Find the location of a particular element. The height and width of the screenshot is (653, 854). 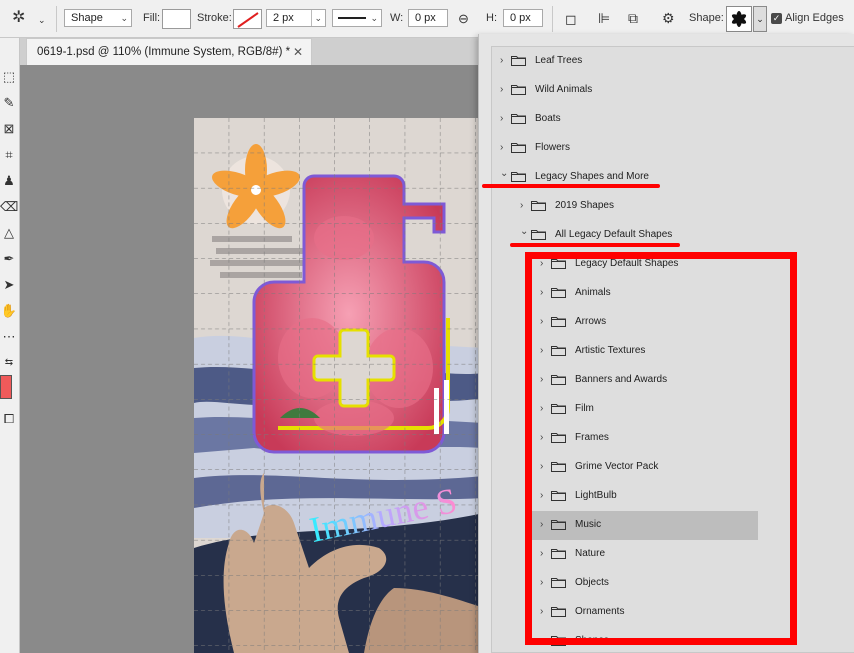

shape-folder-name: Leaf Trees is located at coordinates (559, 60).